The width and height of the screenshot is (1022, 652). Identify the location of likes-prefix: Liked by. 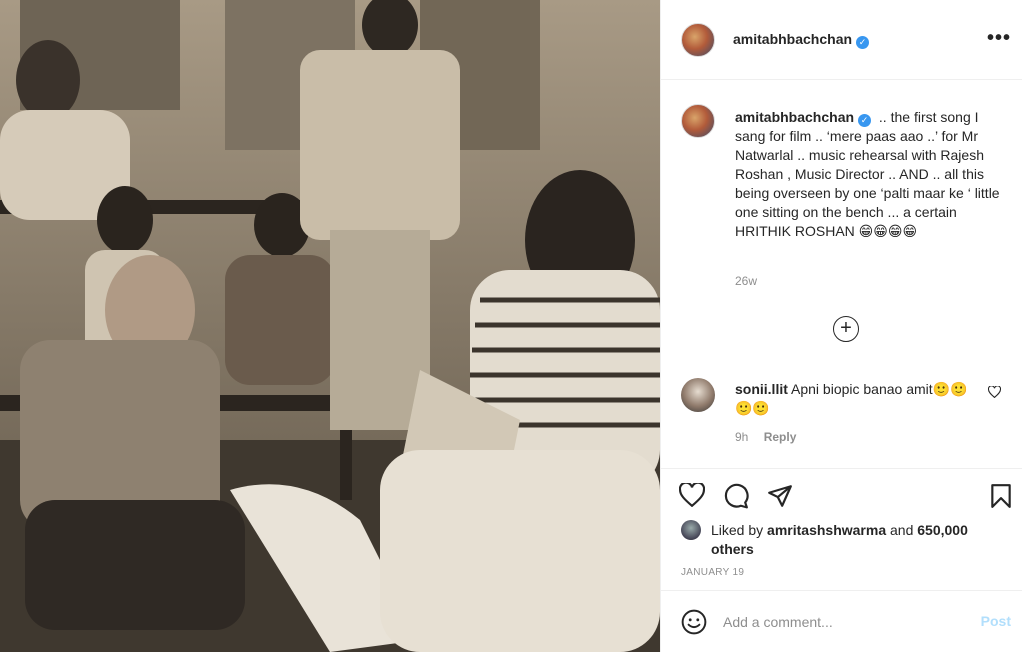
(737, 530).